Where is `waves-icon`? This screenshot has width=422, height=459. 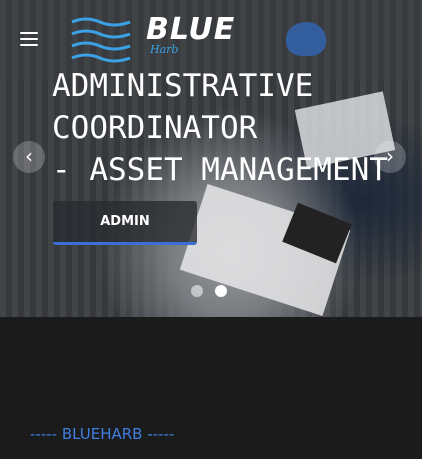 waves-icon is located at coordinates (101, 40).